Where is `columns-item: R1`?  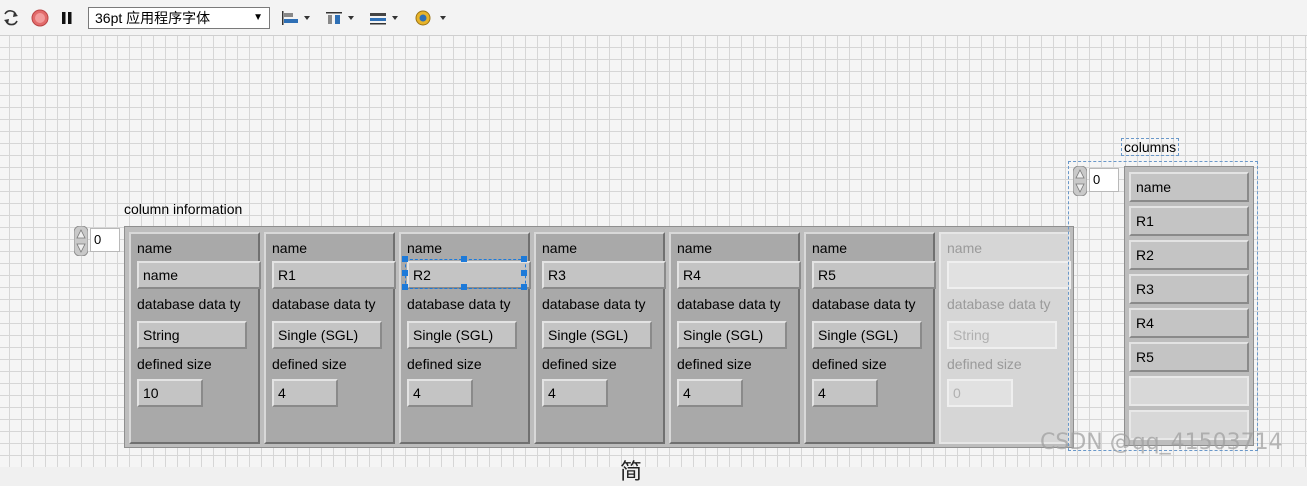 columns-item: R1 is located at coordinates (1189, 221).